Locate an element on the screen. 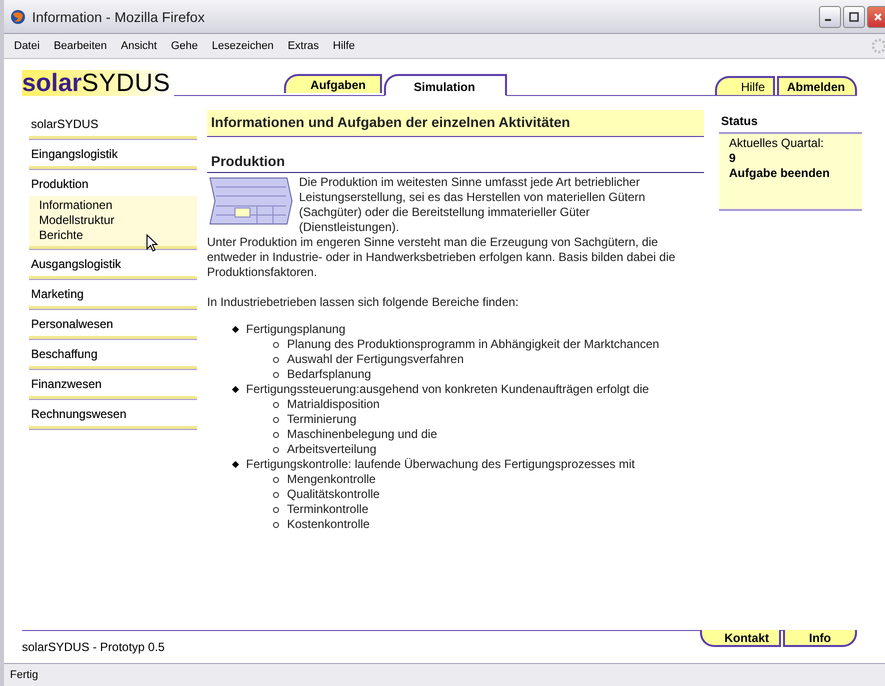  menu-item: Hilfe is located at coordinates (343, 46).